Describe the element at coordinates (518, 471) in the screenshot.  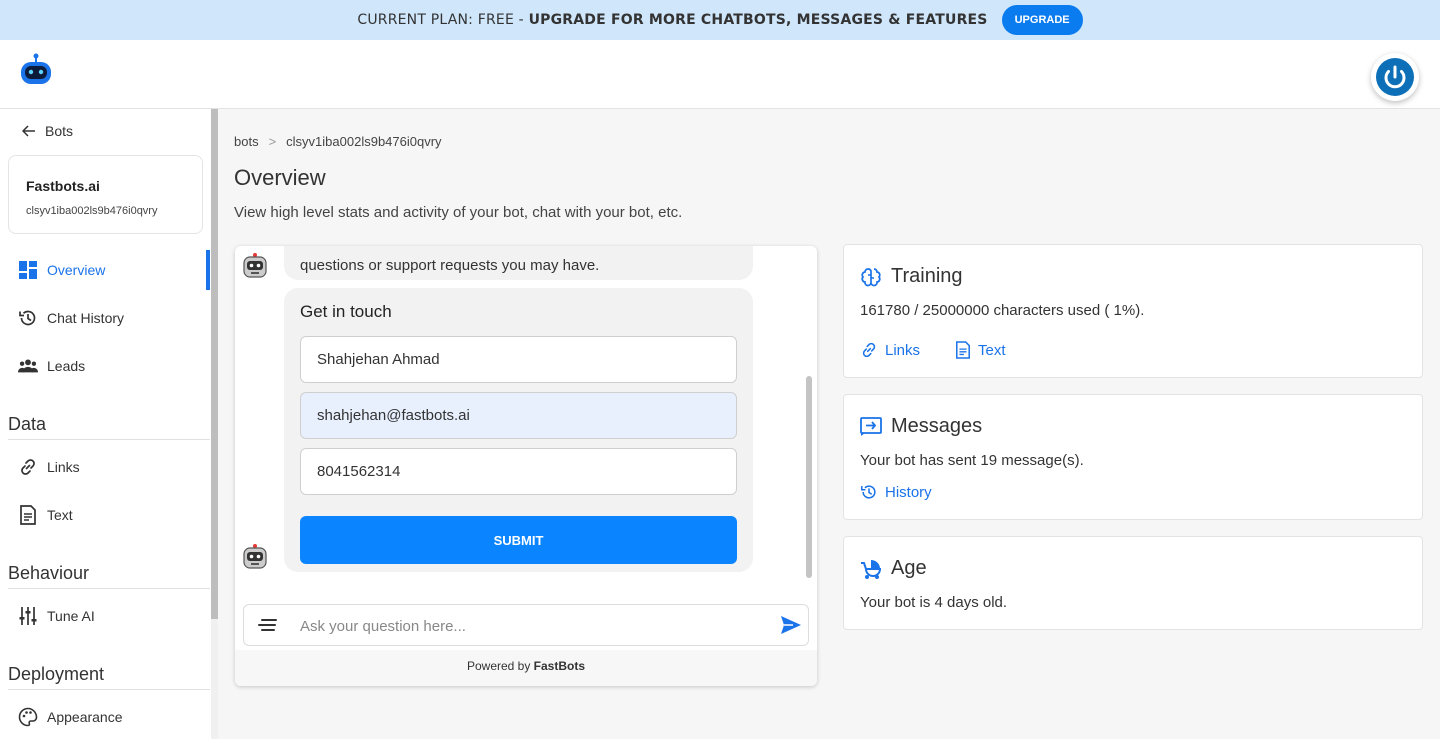
I see `phone-field: 8041562314` at that location.